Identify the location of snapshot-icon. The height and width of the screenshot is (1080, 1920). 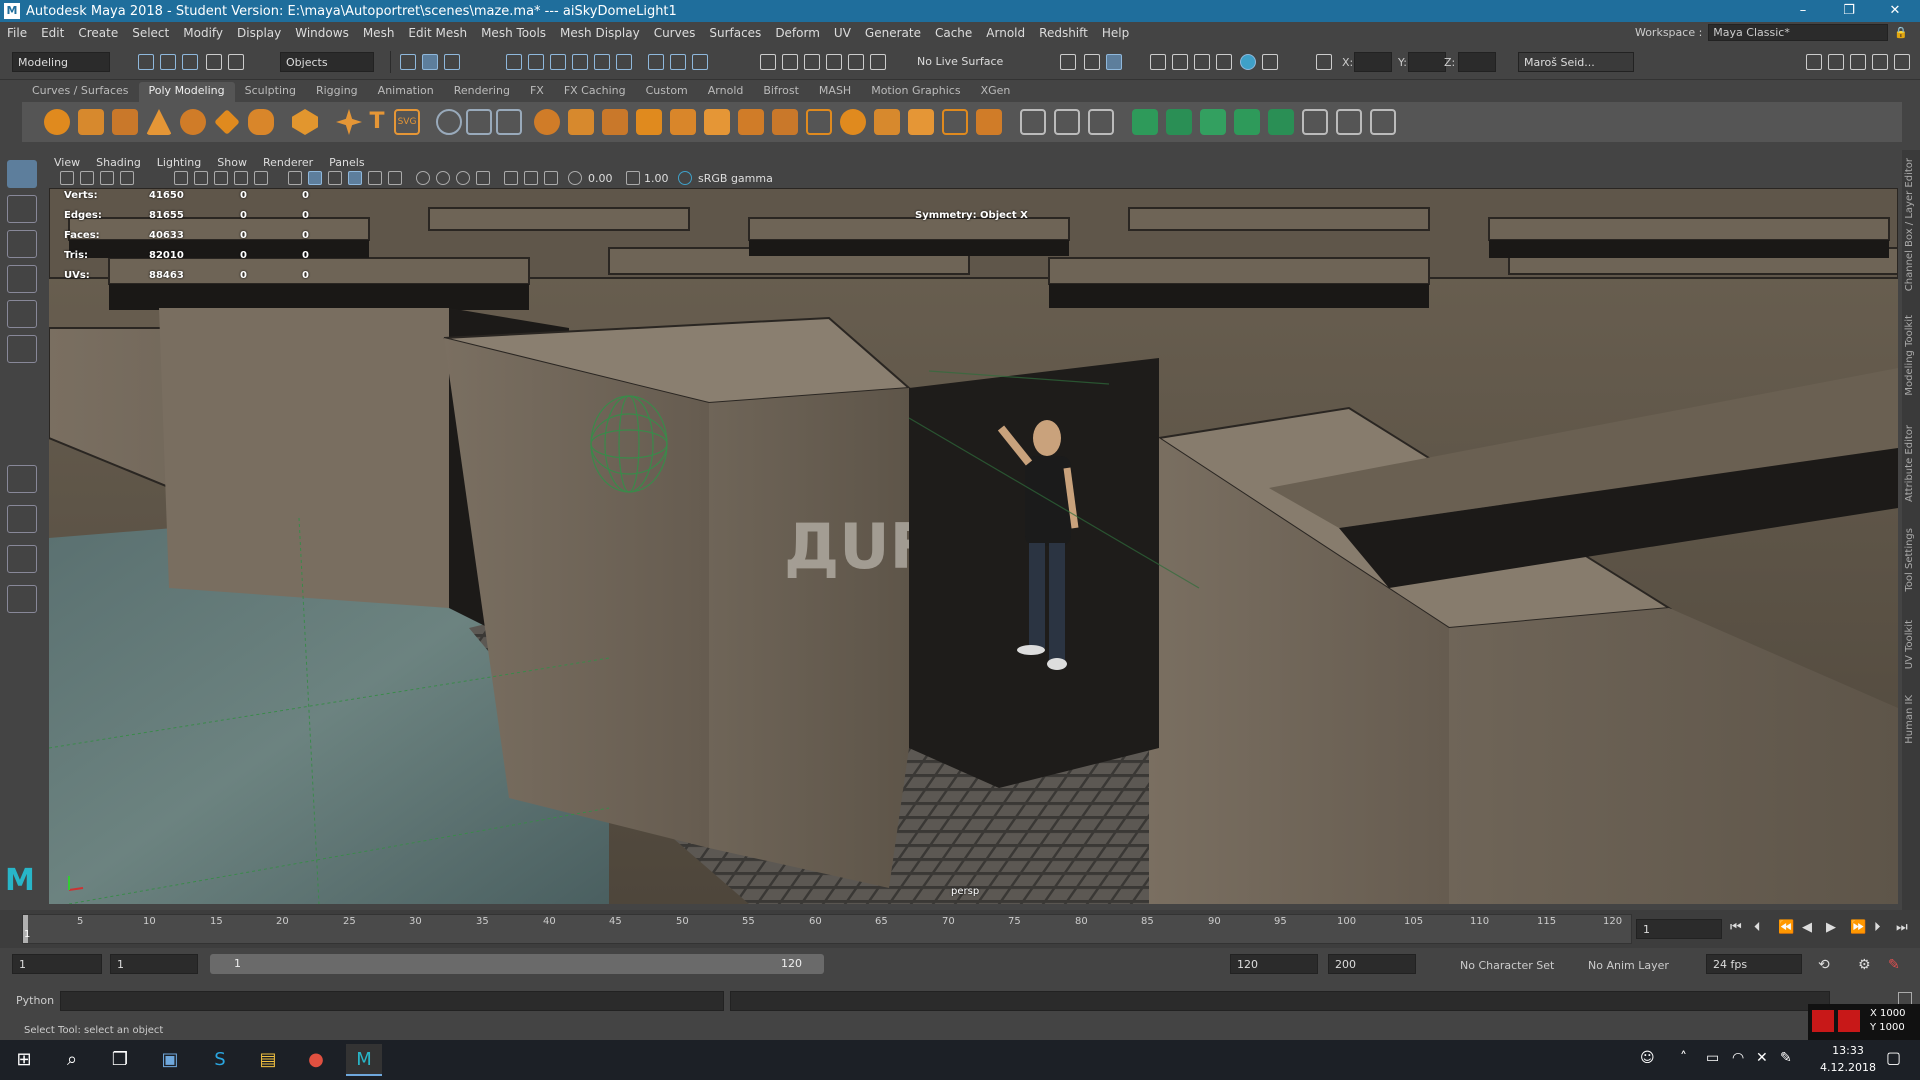
(1180, 62).